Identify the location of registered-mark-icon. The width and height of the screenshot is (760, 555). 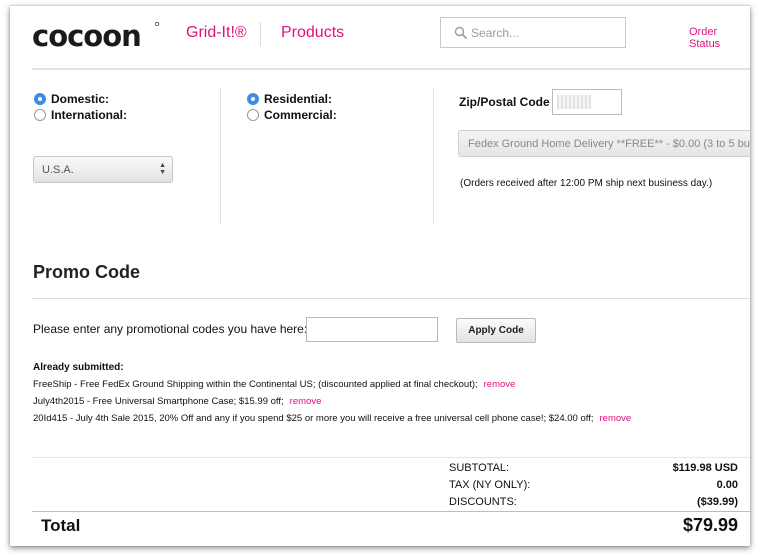
(157, 24).